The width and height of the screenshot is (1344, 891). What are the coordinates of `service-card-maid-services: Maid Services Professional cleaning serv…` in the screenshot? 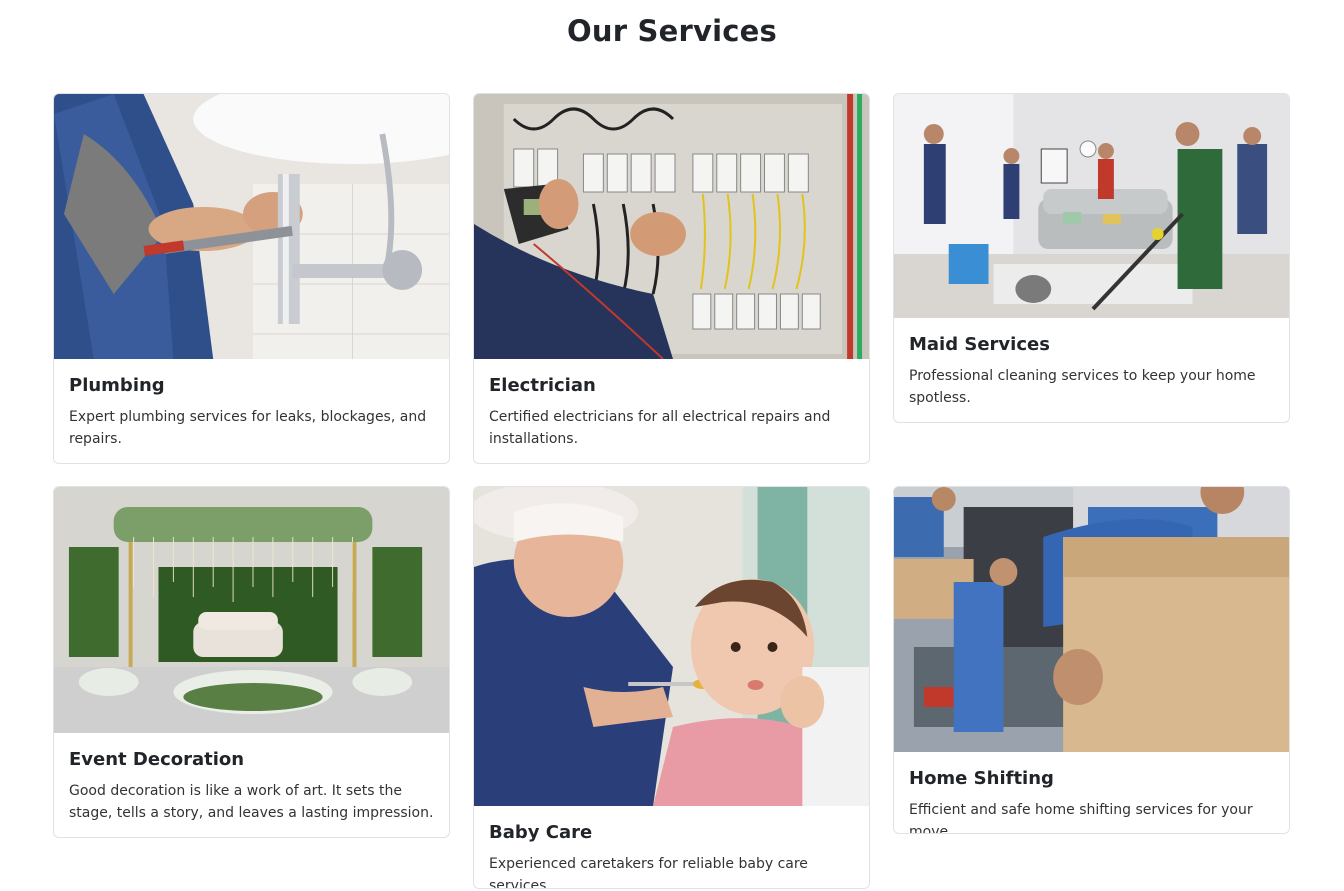 It's located at (1091, 258).